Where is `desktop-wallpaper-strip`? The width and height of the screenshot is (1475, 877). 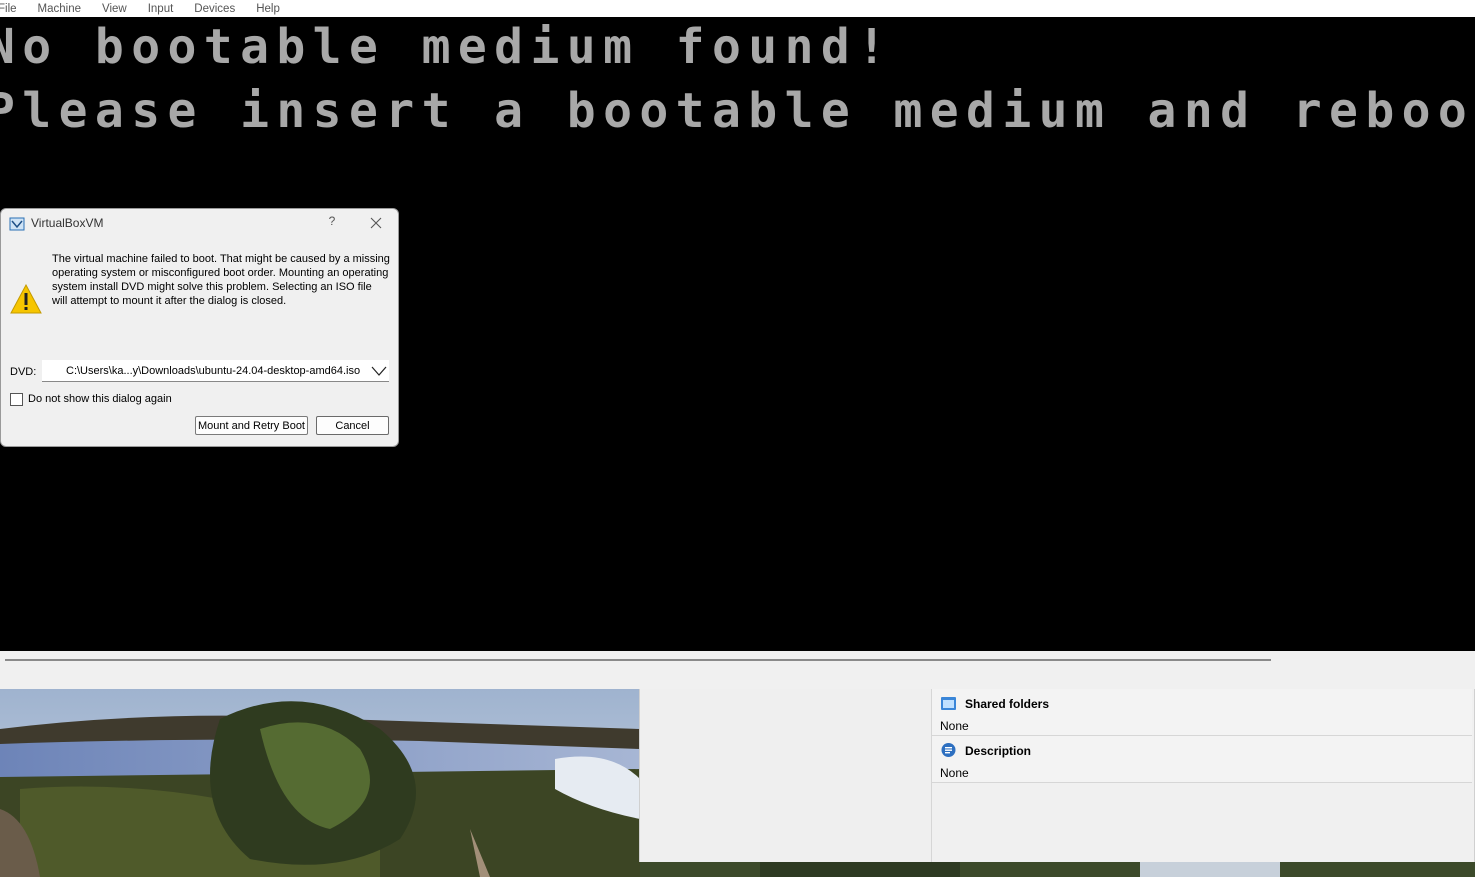
desktop-wallpaper-strip is located at coordinates (1057, 869).